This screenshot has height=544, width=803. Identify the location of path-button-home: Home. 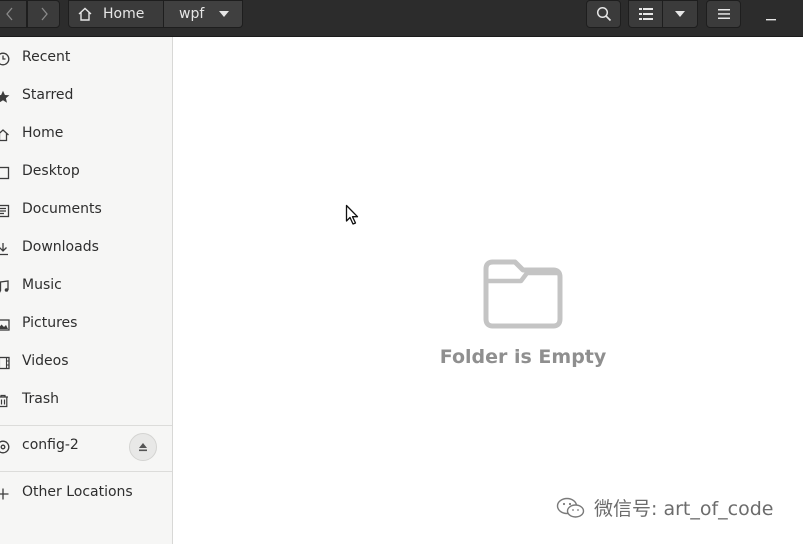
(116, 14).